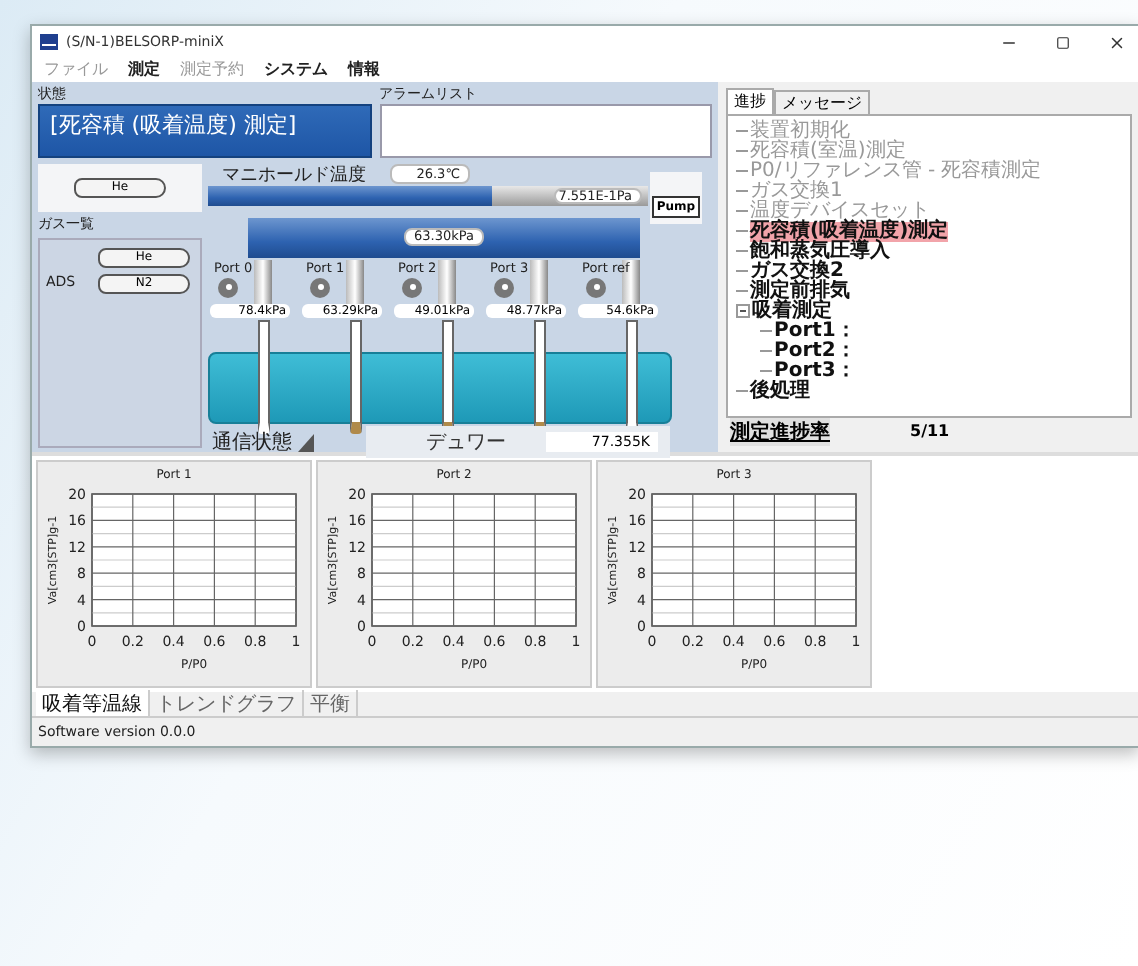 The width and height of the screenshot is (1138, 966). I want to click on manifold-temp-label: マニホールド温度, so click(294, 176).